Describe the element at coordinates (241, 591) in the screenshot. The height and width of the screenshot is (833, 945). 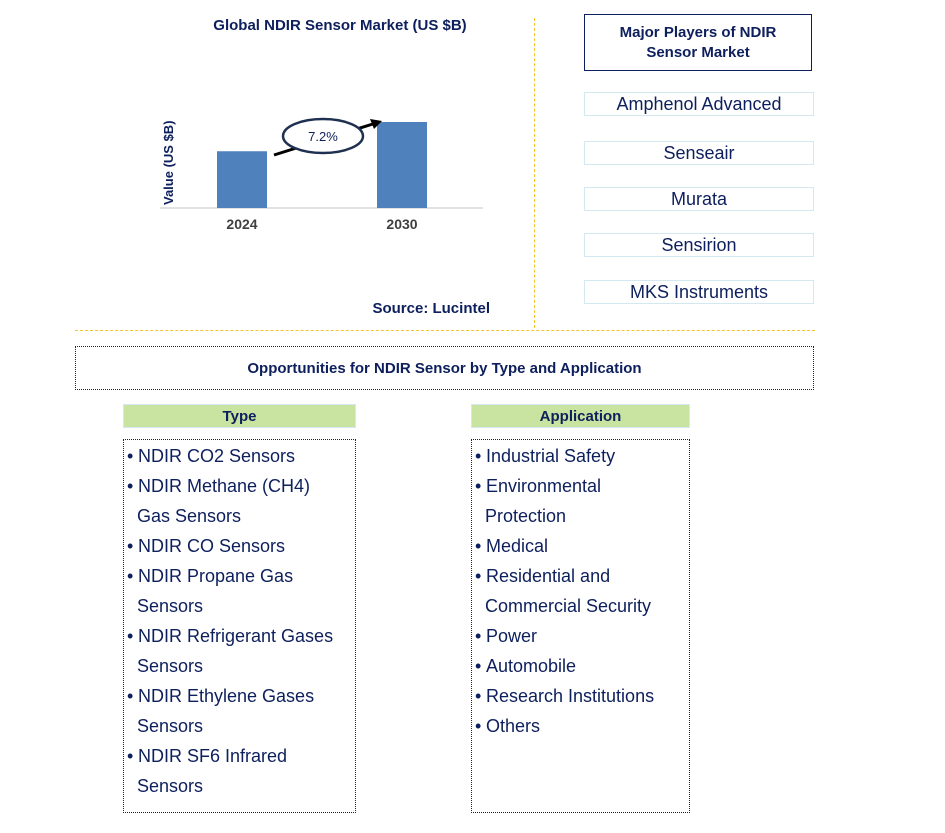
I see `list-item: • NDIR Propane Gas Sensors` at that location.